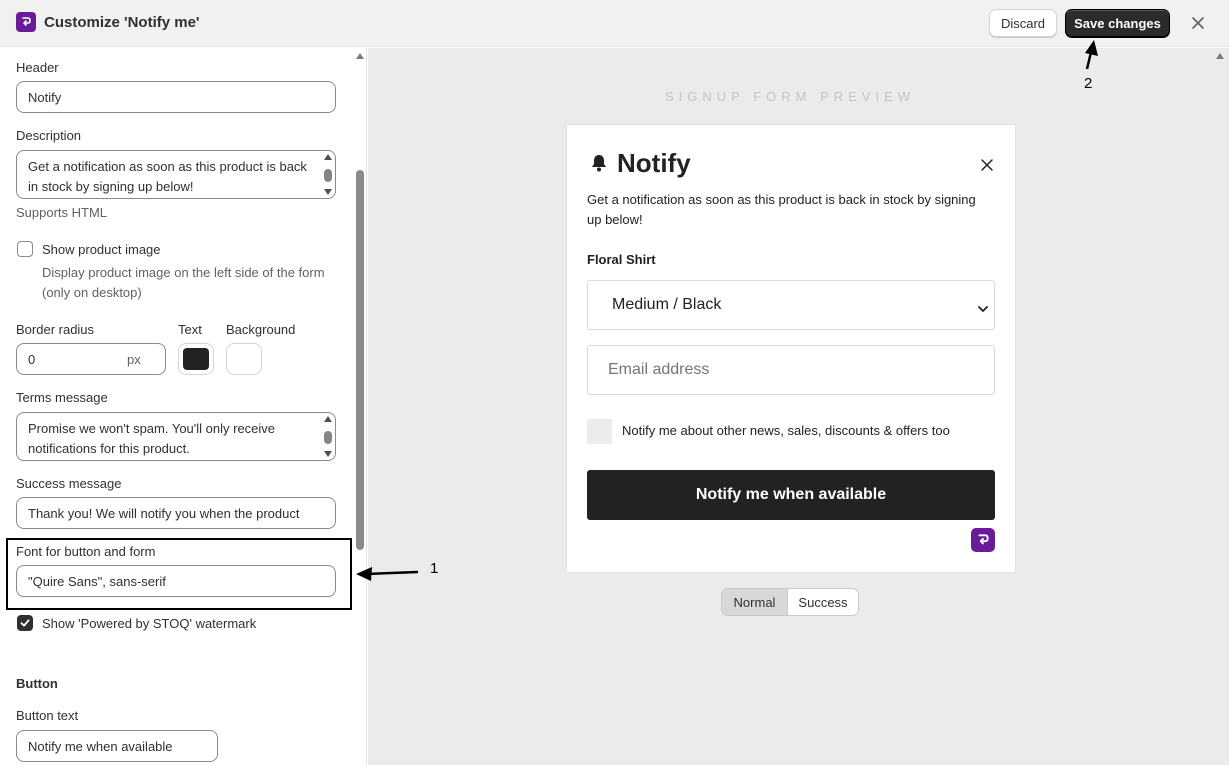  I want to click on arrow-1-line, so click(392, 573).